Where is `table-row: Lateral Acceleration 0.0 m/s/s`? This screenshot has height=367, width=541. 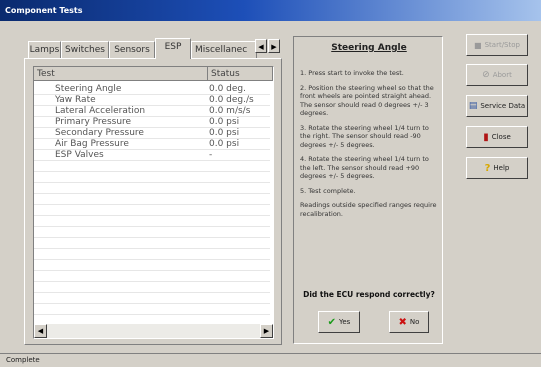 table-row: Lateral Acceleration 0.0 m/s/s is located at coordinates (152, 111).